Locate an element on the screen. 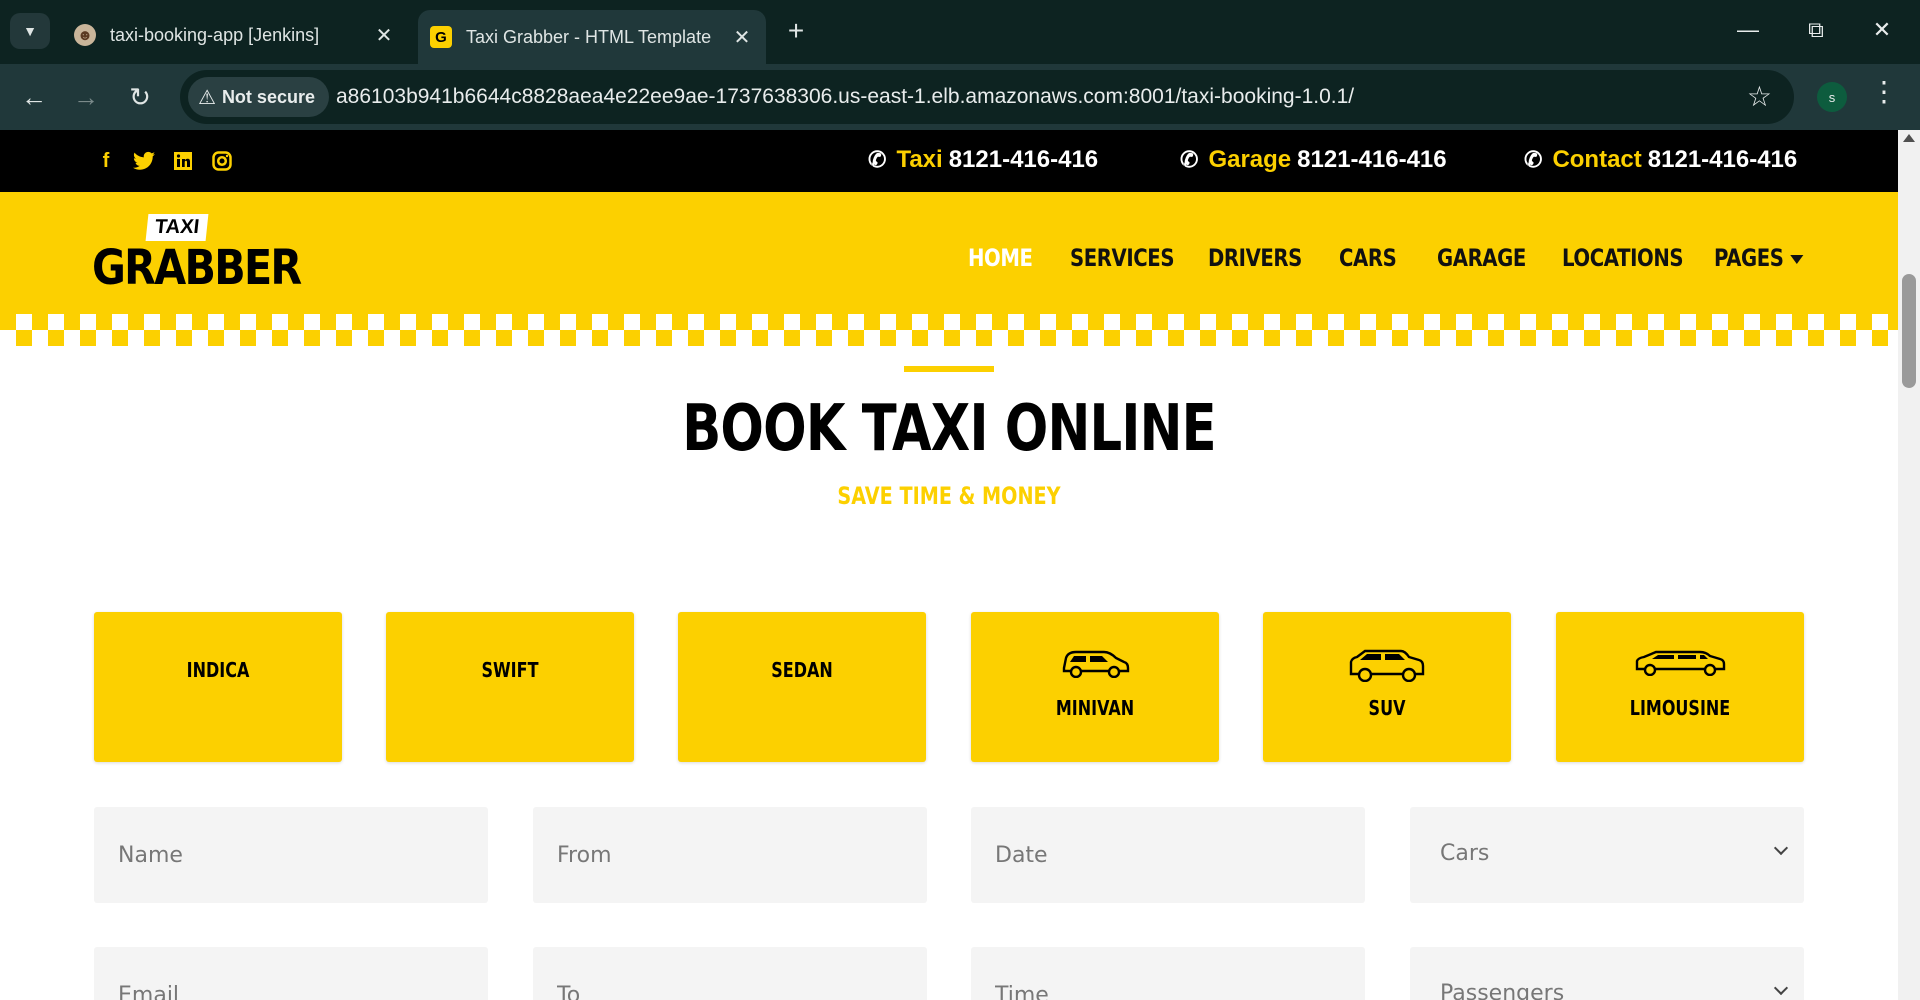 This screenshot has width=1920, height=1000. passengers-select-value: Passengers is located at coordinates (1502, 990).